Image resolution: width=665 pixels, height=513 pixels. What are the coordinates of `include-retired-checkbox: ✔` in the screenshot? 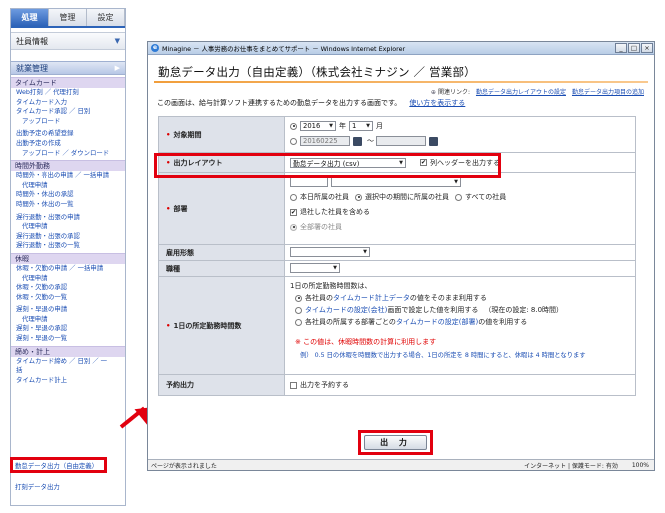 It's located at (293, 212).